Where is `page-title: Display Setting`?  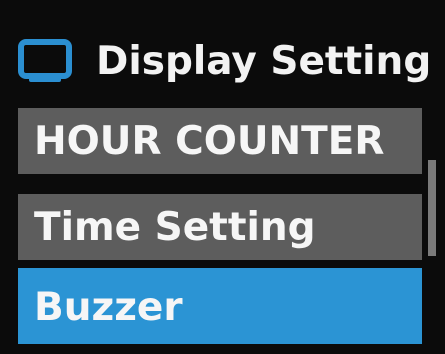
page-title: Display Setting is located at coordinates (264, 61).